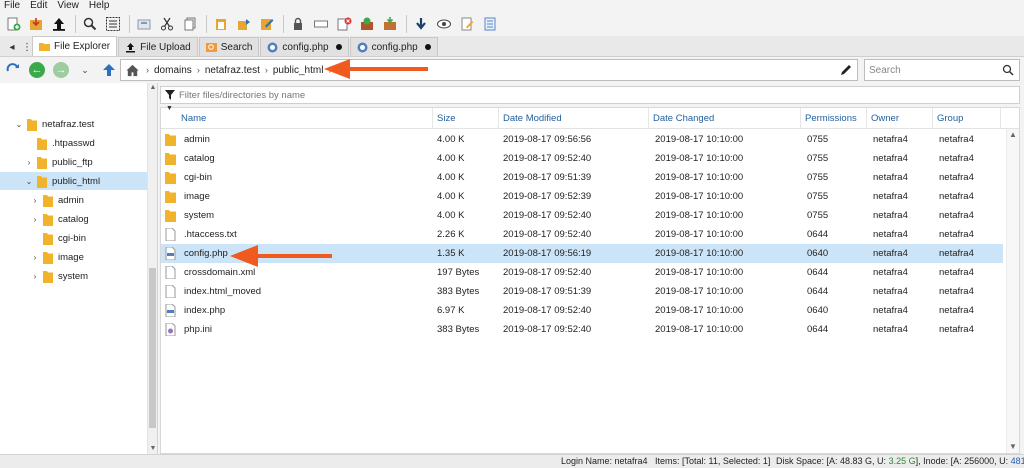 This screenshot has width=1024, height=468. I want to click on filter-input: Filter files/directories by name, so click(590, 95).